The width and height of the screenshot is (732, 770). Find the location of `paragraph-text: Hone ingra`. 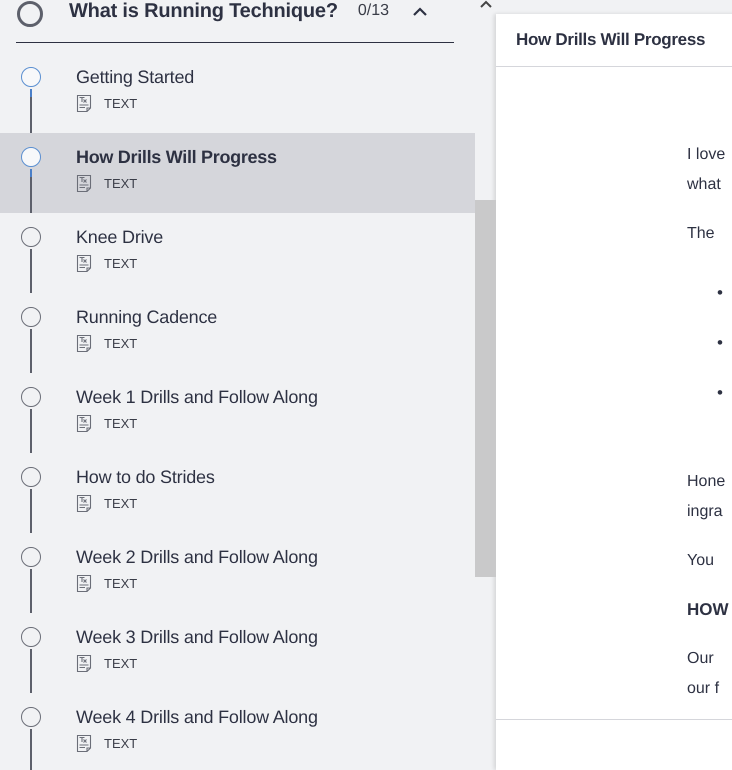

paragraph-text: Hone ingra is located at coordinates (706, 497).